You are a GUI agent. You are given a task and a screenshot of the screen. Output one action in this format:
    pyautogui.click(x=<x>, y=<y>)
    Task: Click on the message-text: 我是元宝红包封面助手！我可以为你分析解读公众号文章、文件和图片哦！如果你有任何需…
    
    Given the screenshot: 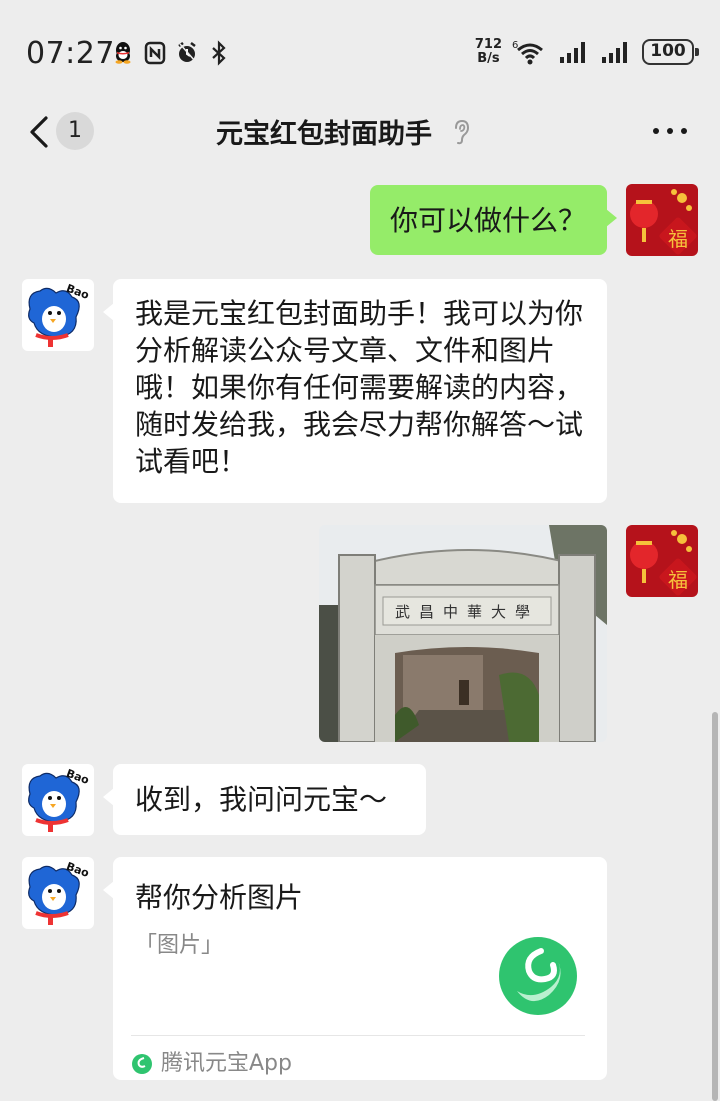 What is the action you would take?
    pyautogui.click(x=359, y=387)
    